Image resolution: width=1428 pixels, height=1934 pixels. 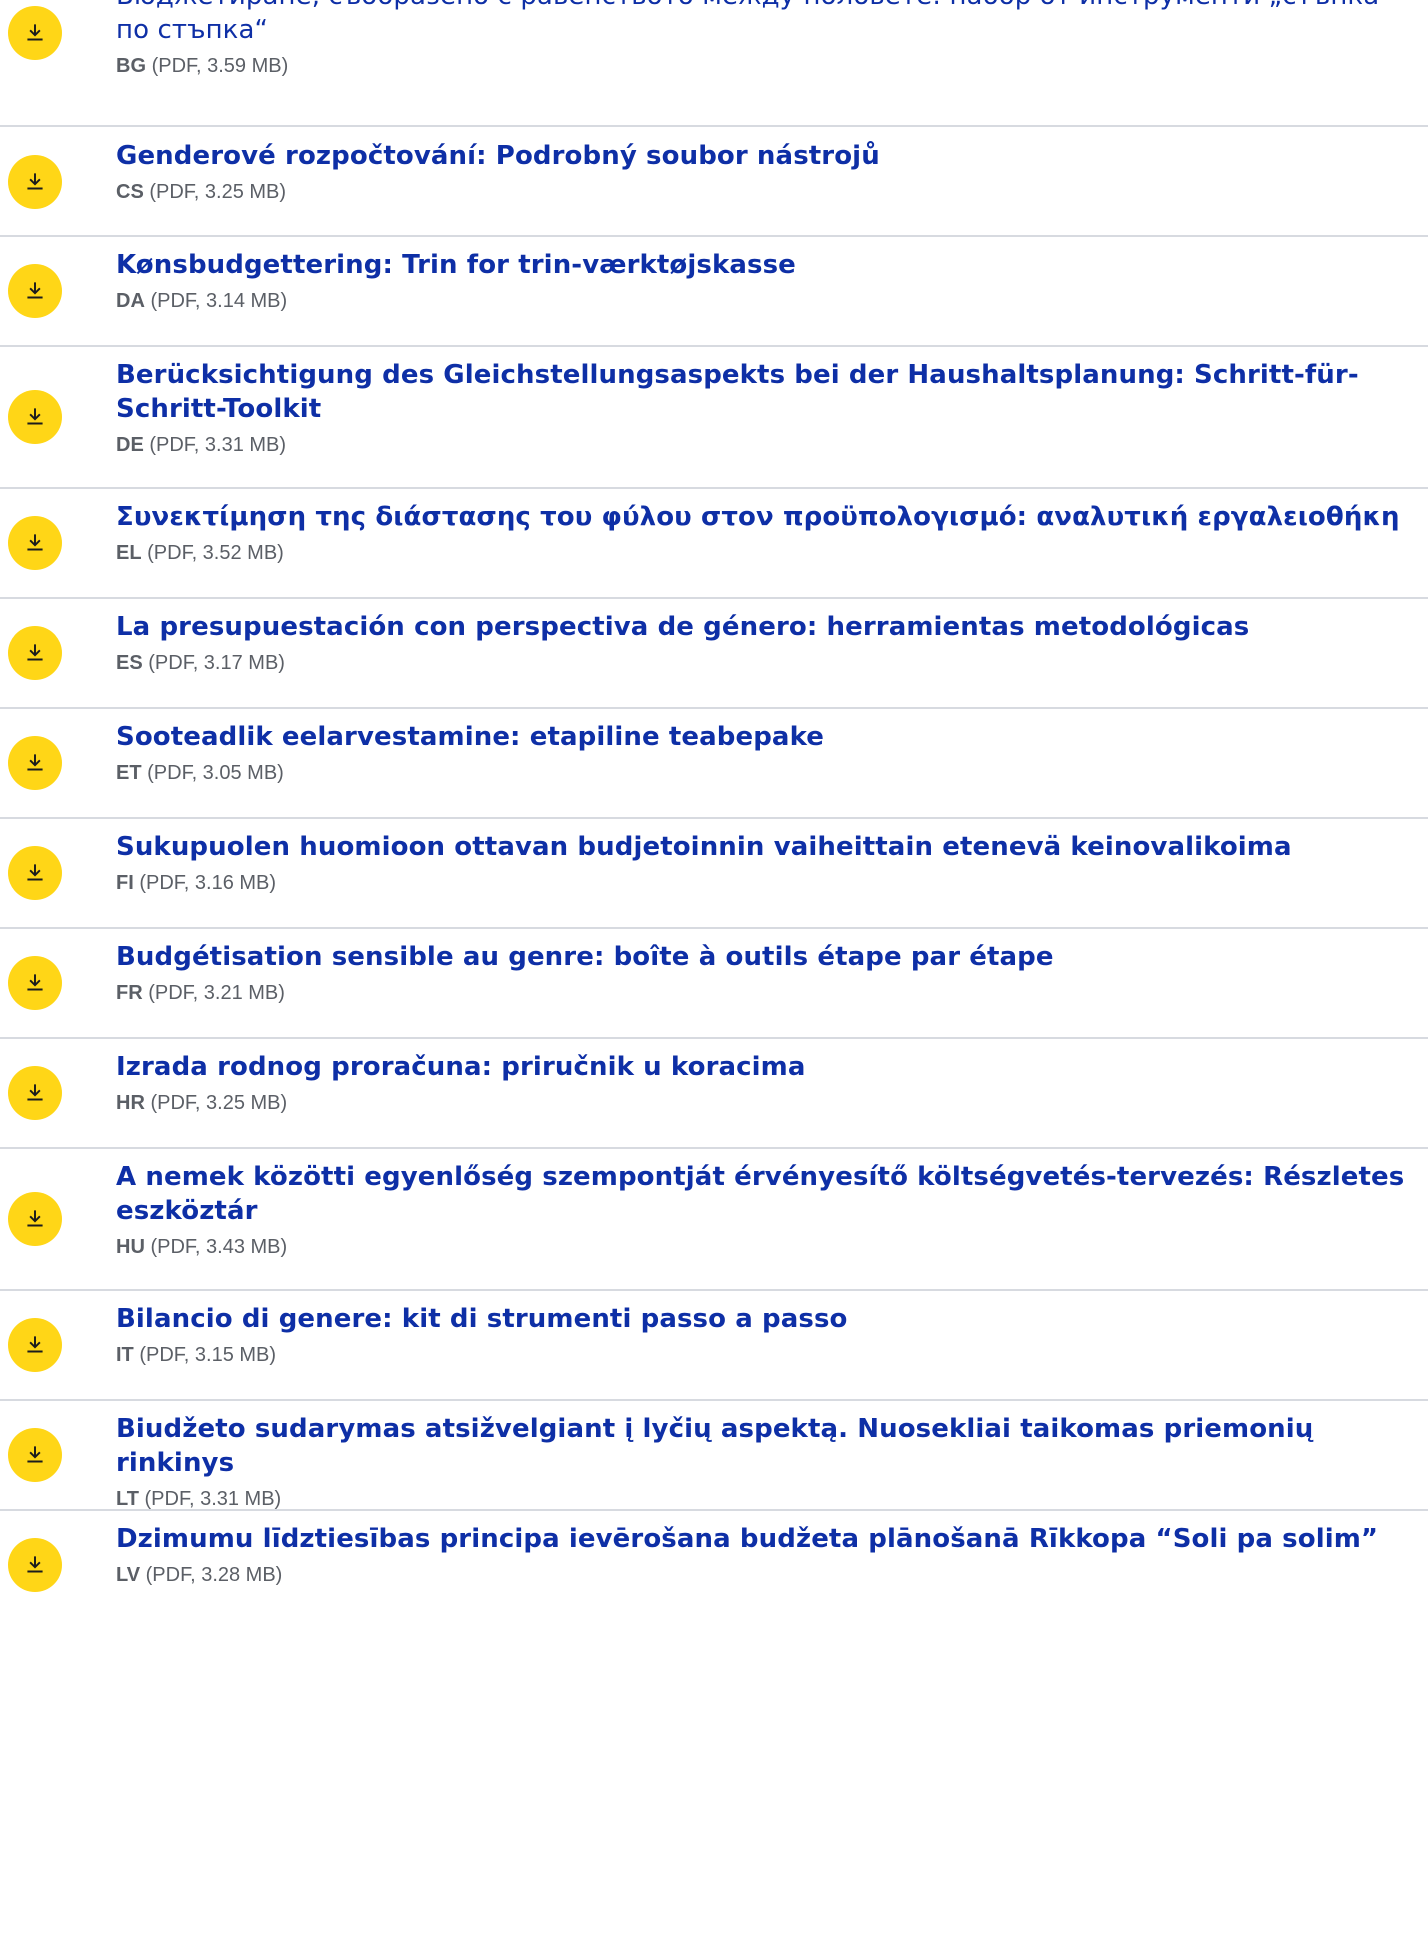 What do you see at coordinates (129, 663) in the screenshot?
I see `language-code: ES` at bounding box center [129, 663].